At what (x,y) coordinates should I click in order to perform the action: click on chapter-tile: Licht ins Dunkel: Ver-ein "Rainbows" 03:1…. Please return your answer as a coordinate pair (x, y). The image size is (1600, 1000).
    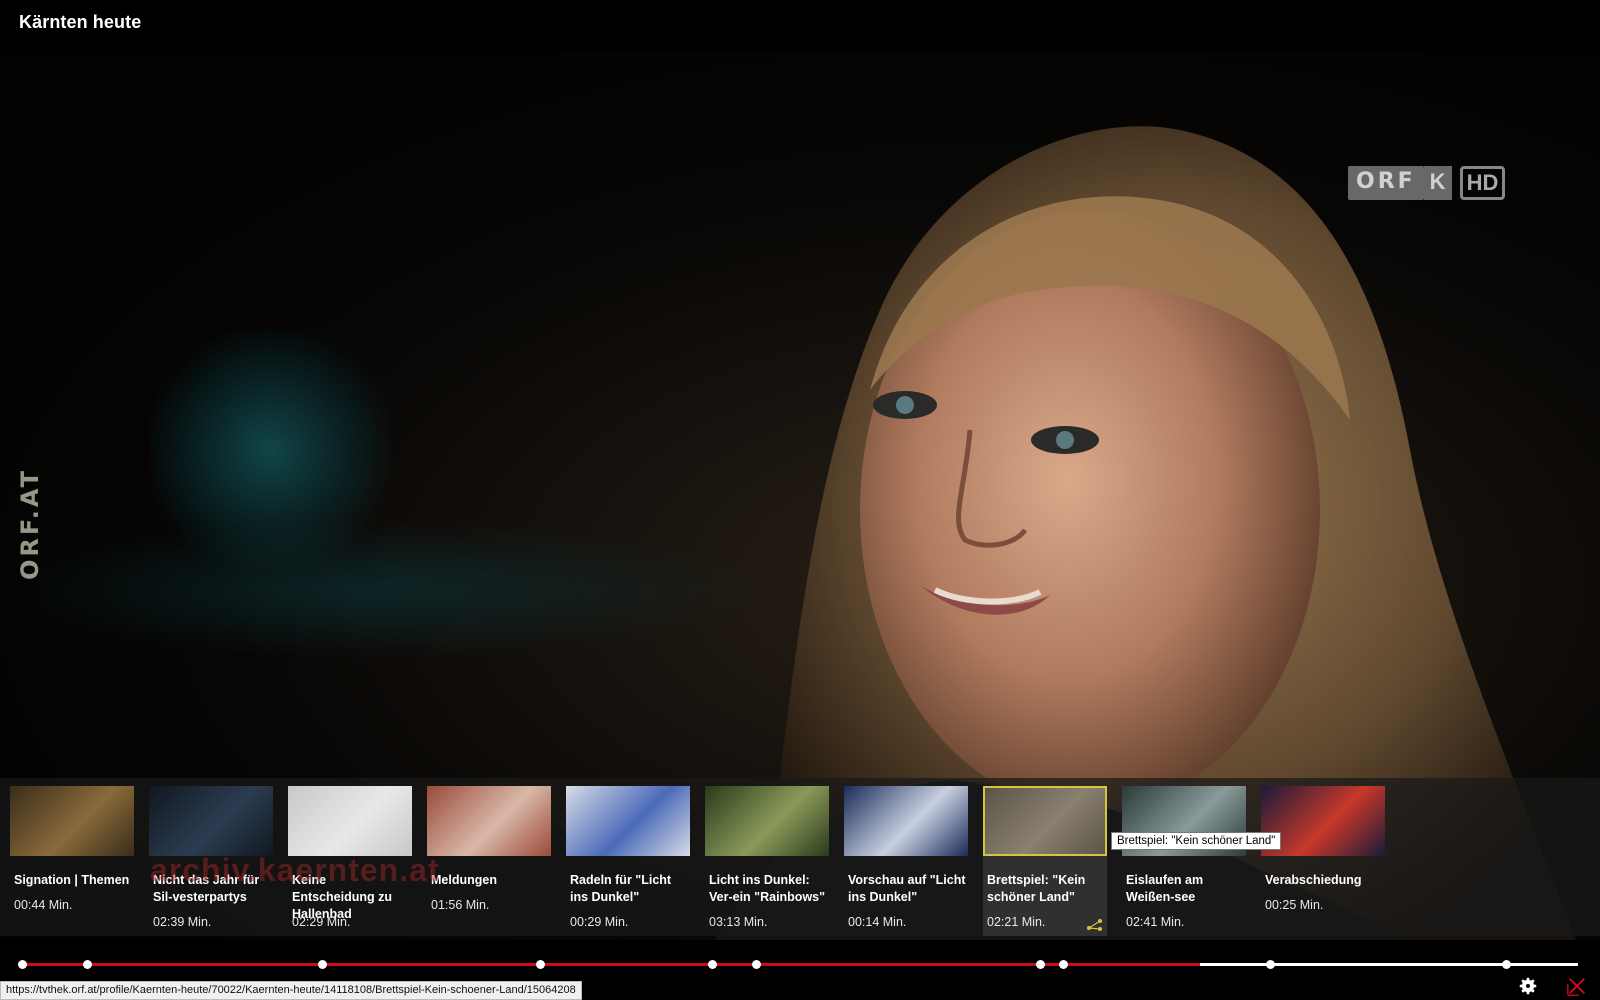
    Looking at the image, I should click on (767, 861).